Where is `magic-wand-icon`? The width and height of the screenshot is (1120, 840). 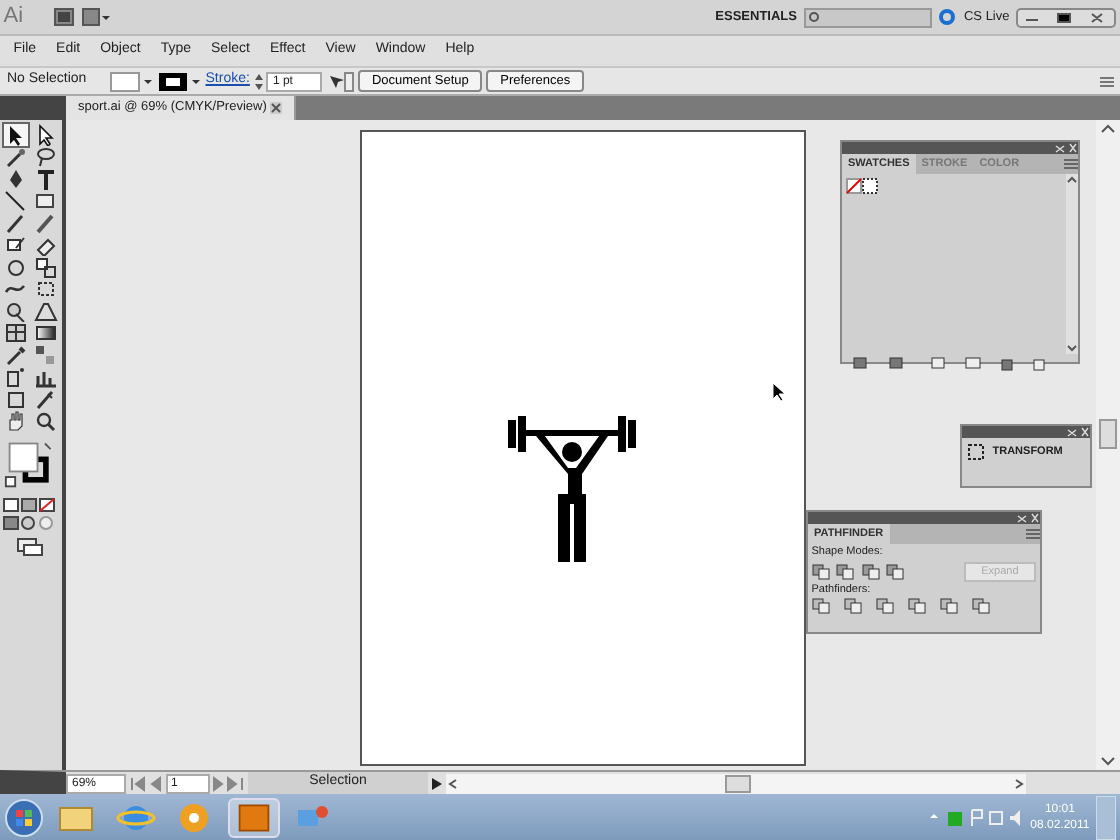
magic-wand-icon is located at coordinates (15, 156).